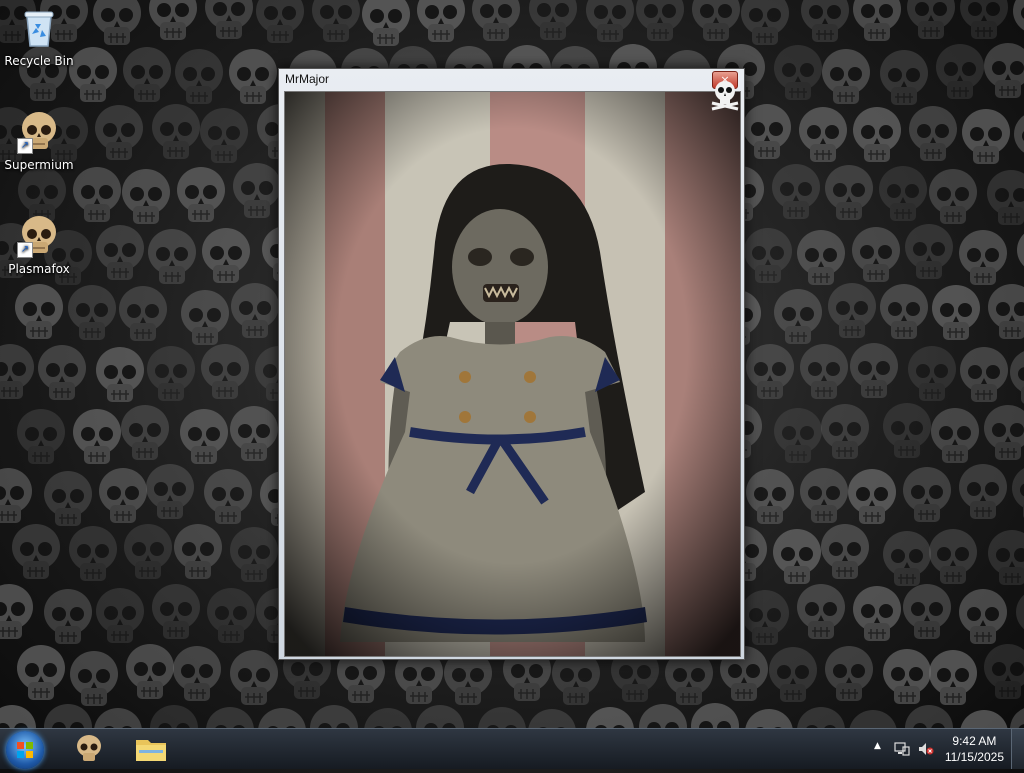 The image size is (1024, 773). Describe the element at coordinates (877, 746) in the screenshot. I see `show-hidden-icons-button: ▲` at that location.